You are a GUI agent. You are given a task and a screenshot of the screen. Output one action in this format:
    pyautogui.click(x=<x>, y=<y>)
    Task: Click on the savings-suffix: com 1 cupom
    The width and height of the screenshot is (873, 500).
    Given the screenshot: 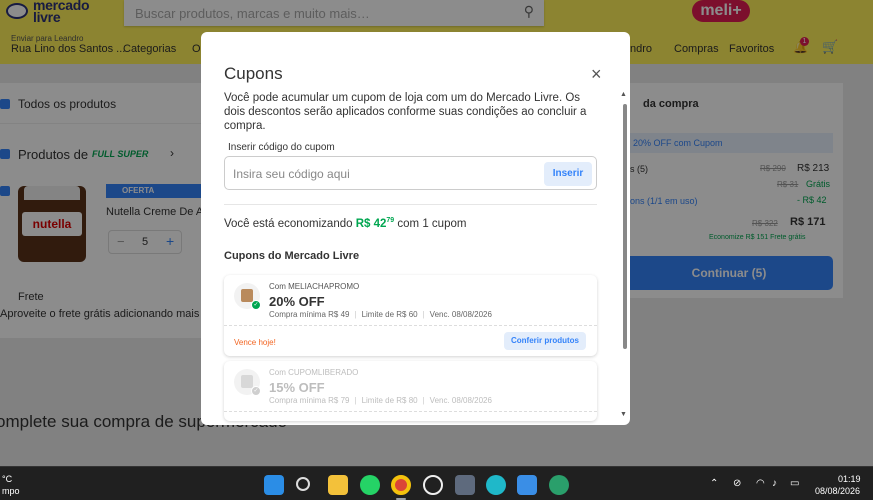 What is the action you would take?
    pyautogui.click(x=432, y=223)
    